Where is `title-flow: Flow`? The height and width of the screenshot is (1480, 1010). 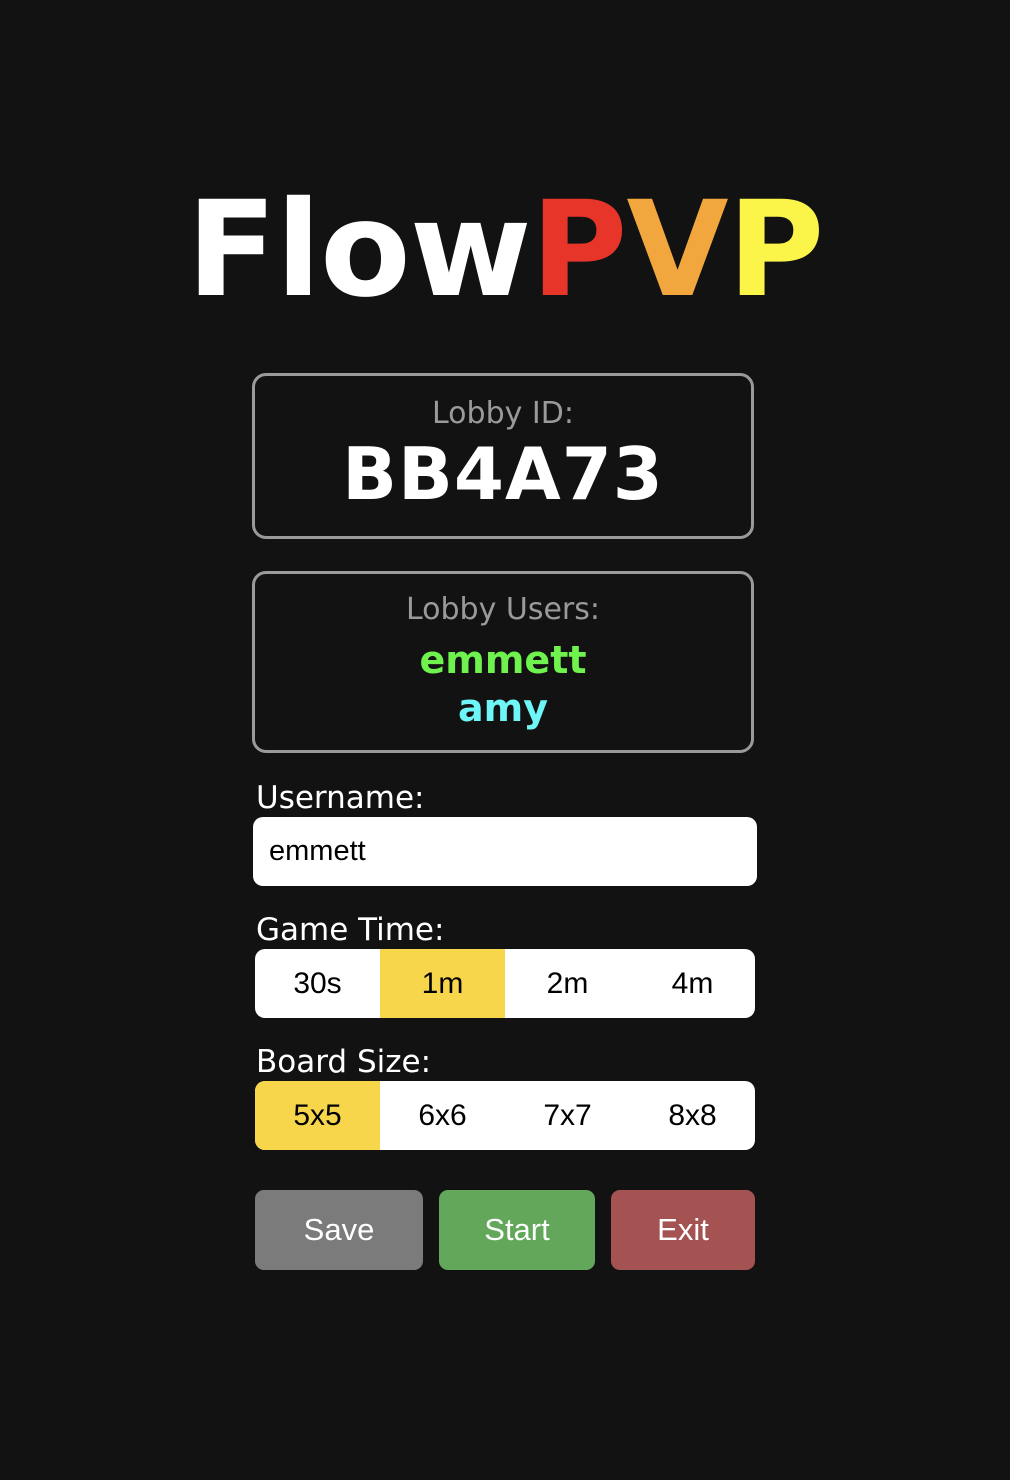
title-flow: Flow is located at coordinates (359, 250).